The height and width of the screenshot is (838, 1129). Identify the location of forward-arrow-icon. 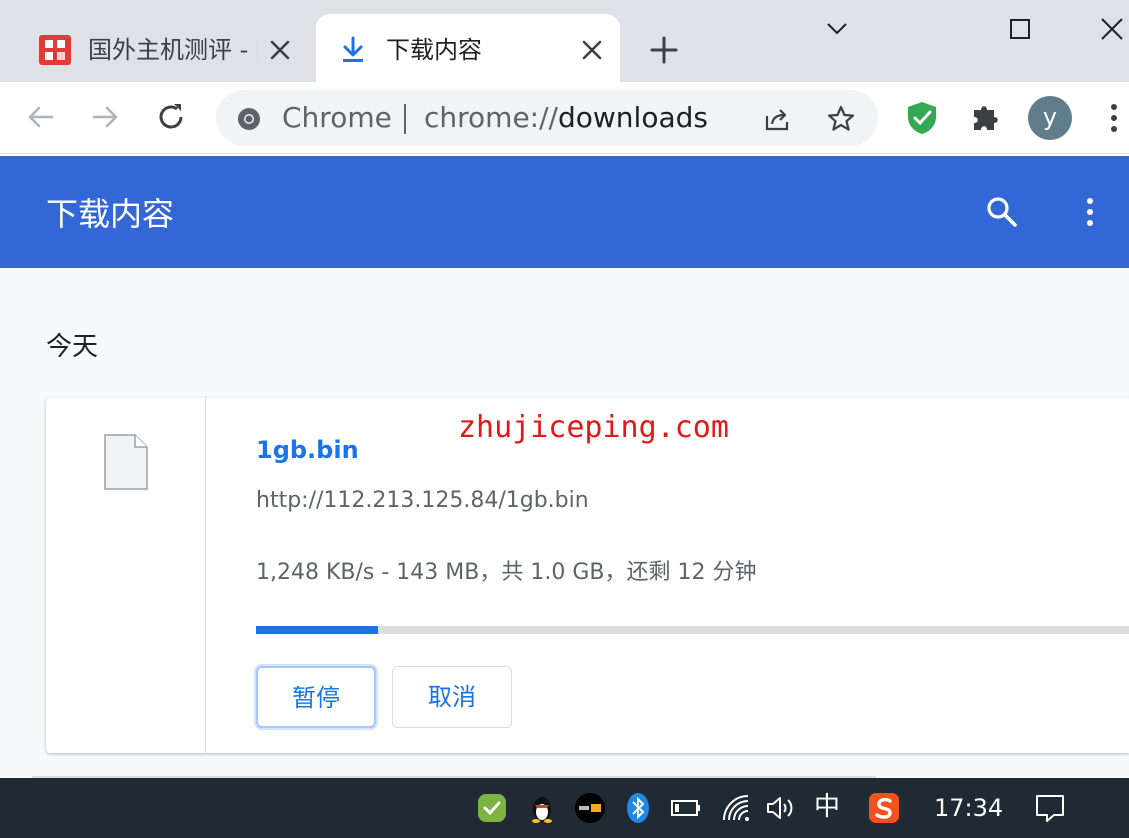
(105, 117).